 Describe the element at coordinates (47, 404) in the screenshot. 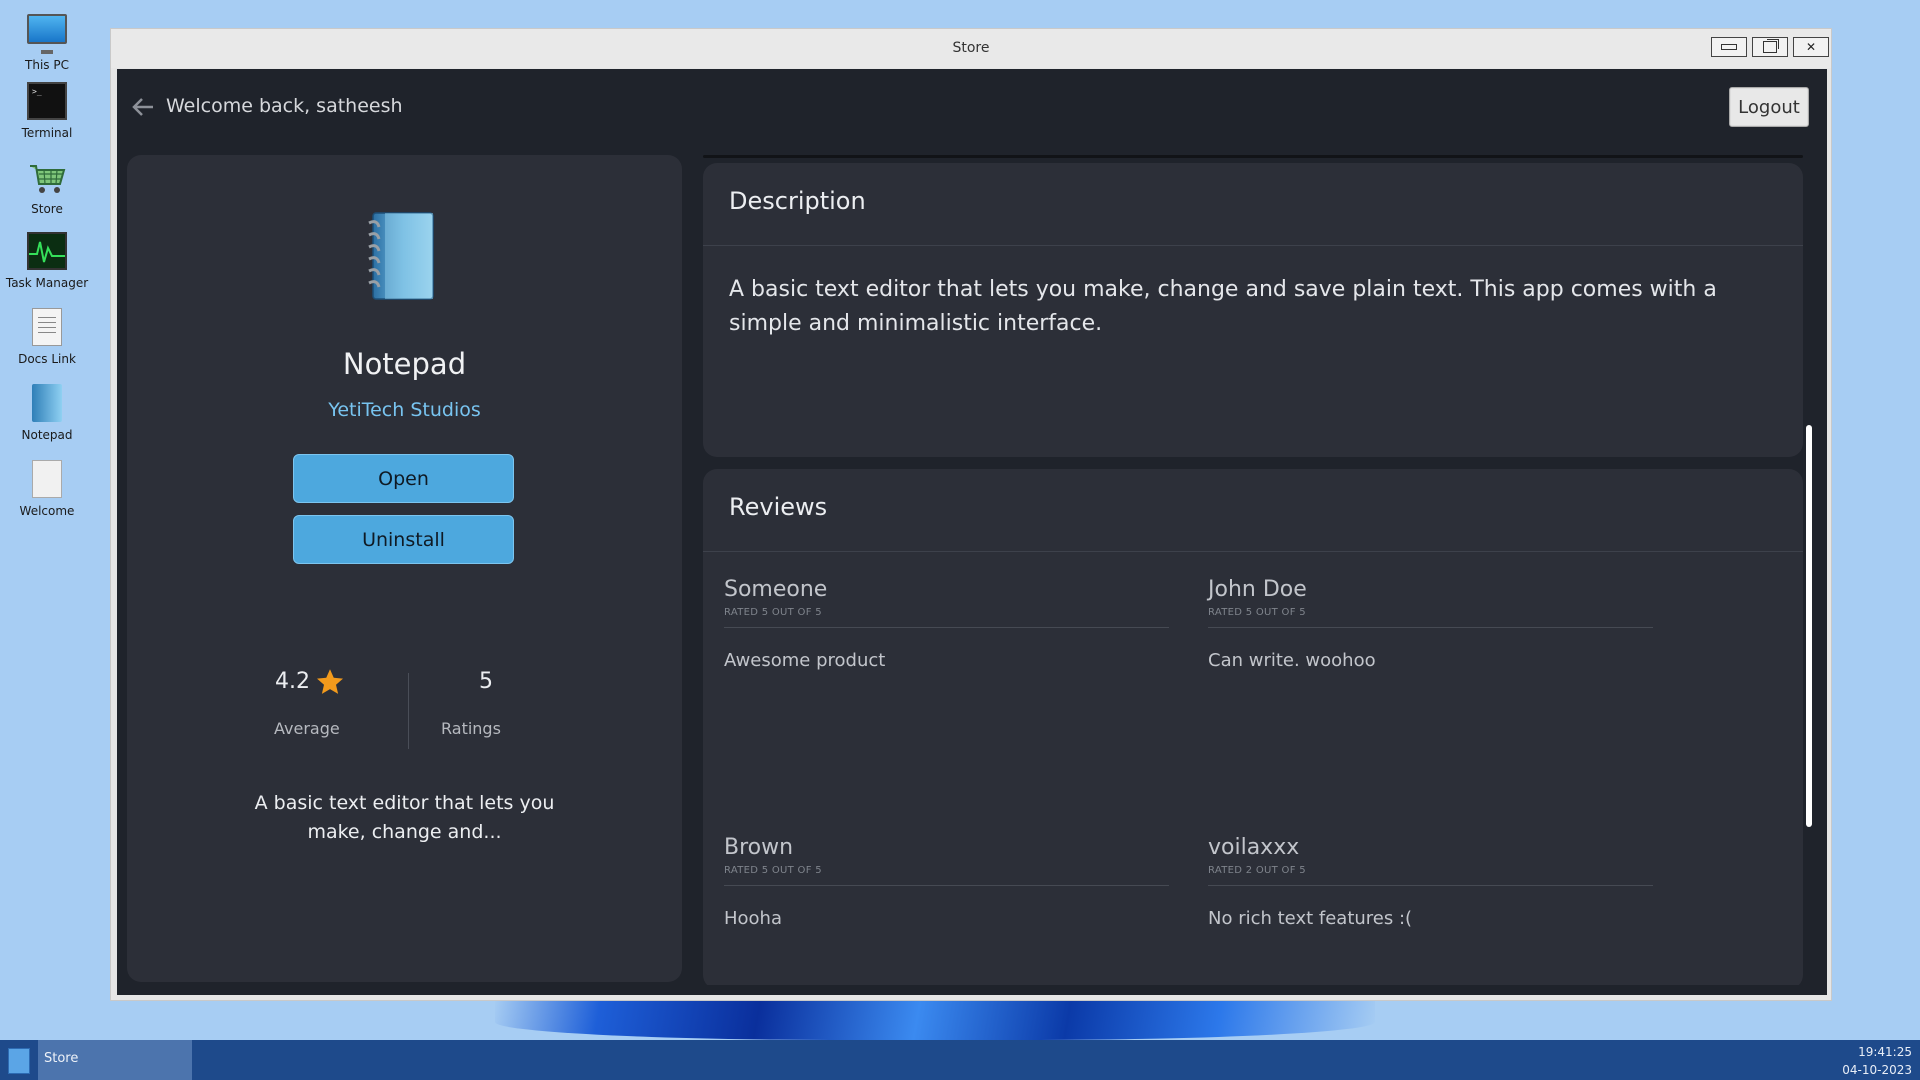

I see `notepad-icon` at that location.